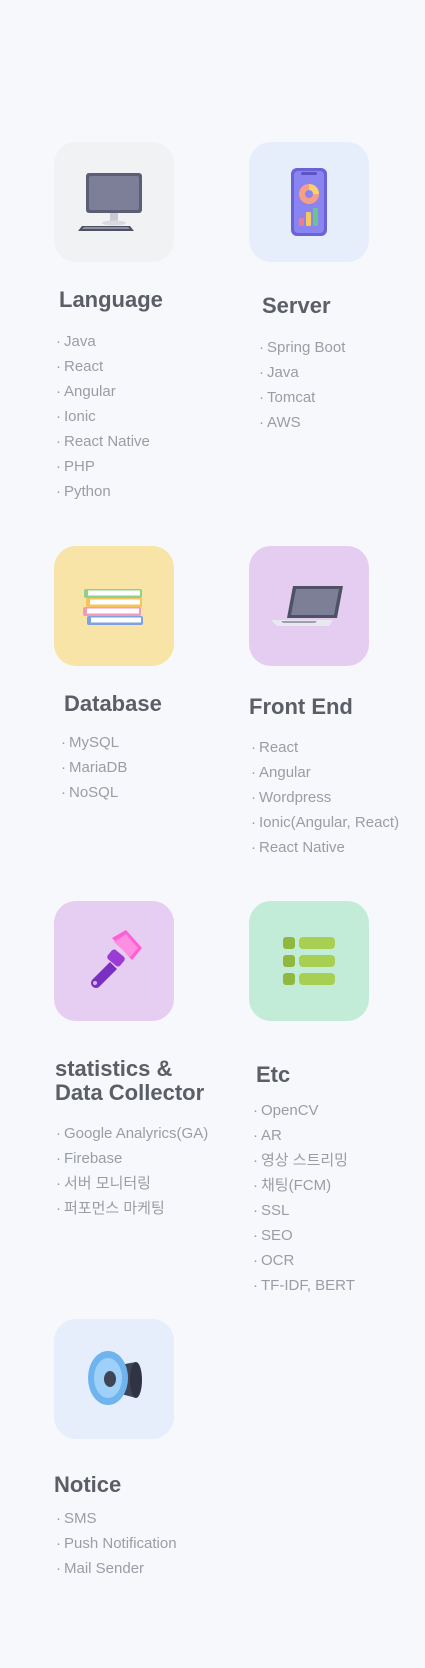 The image size is (425, 1668). Describe the element at coordinates (302, 347) in the screenshot. I see `list-item: Spring Boot` at that location.